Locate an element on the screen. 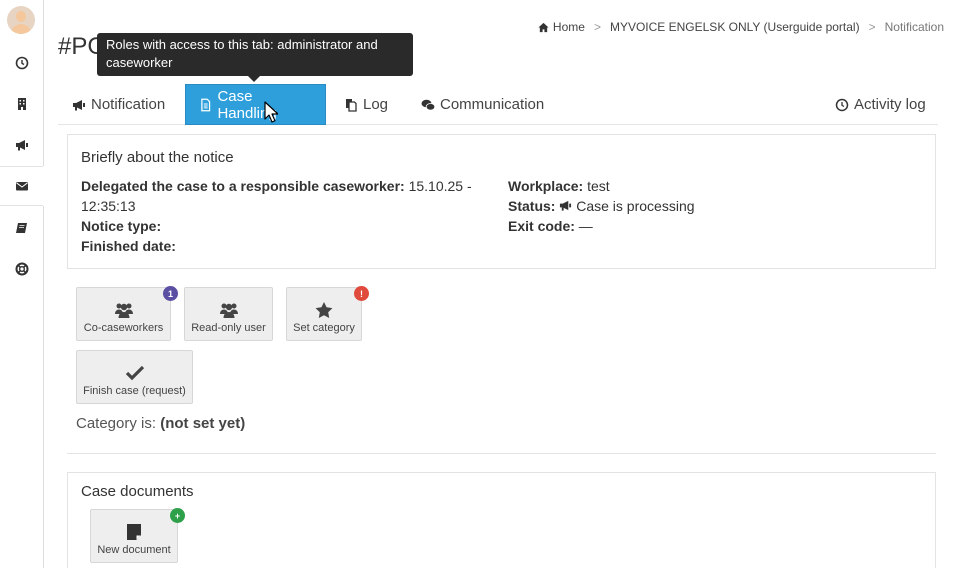 This screenshot has width=954, height=568. sidebar-item-lifebuoy is located at coordinates (21, 269).